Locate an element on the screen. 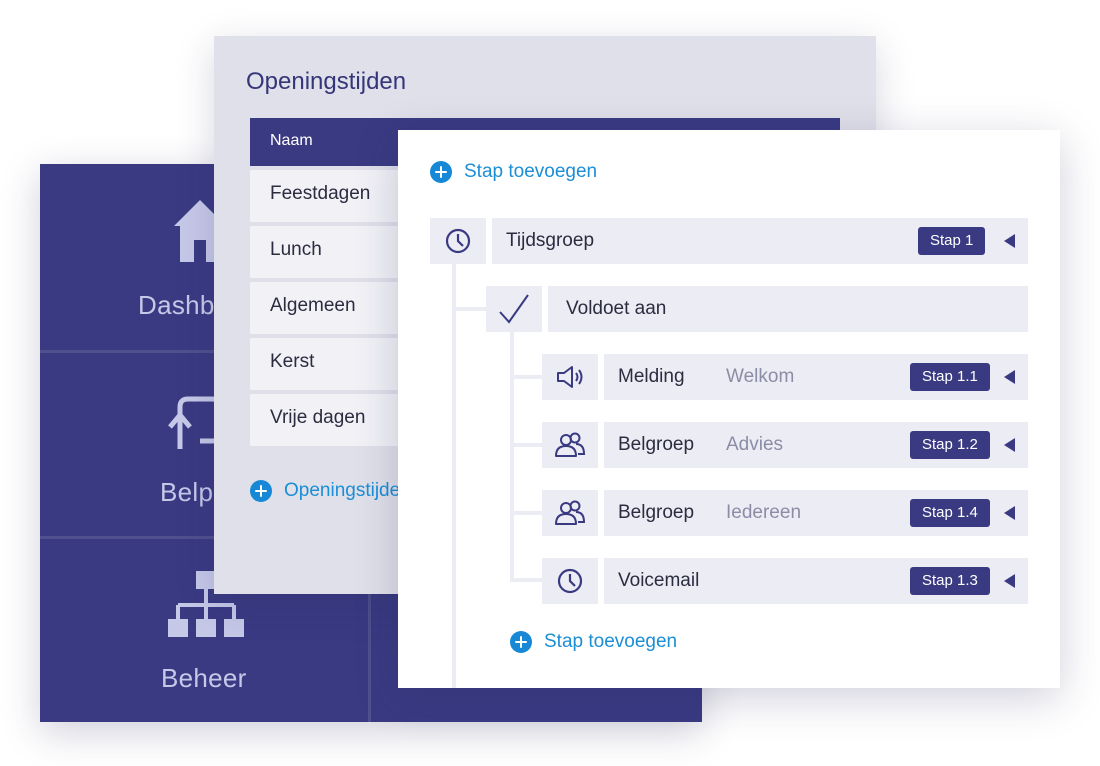 The width and height of the screenshot is (1100, 766). step-row-melding: Melding Welkom Stap 1.1 is located at coordinates (816, 377).